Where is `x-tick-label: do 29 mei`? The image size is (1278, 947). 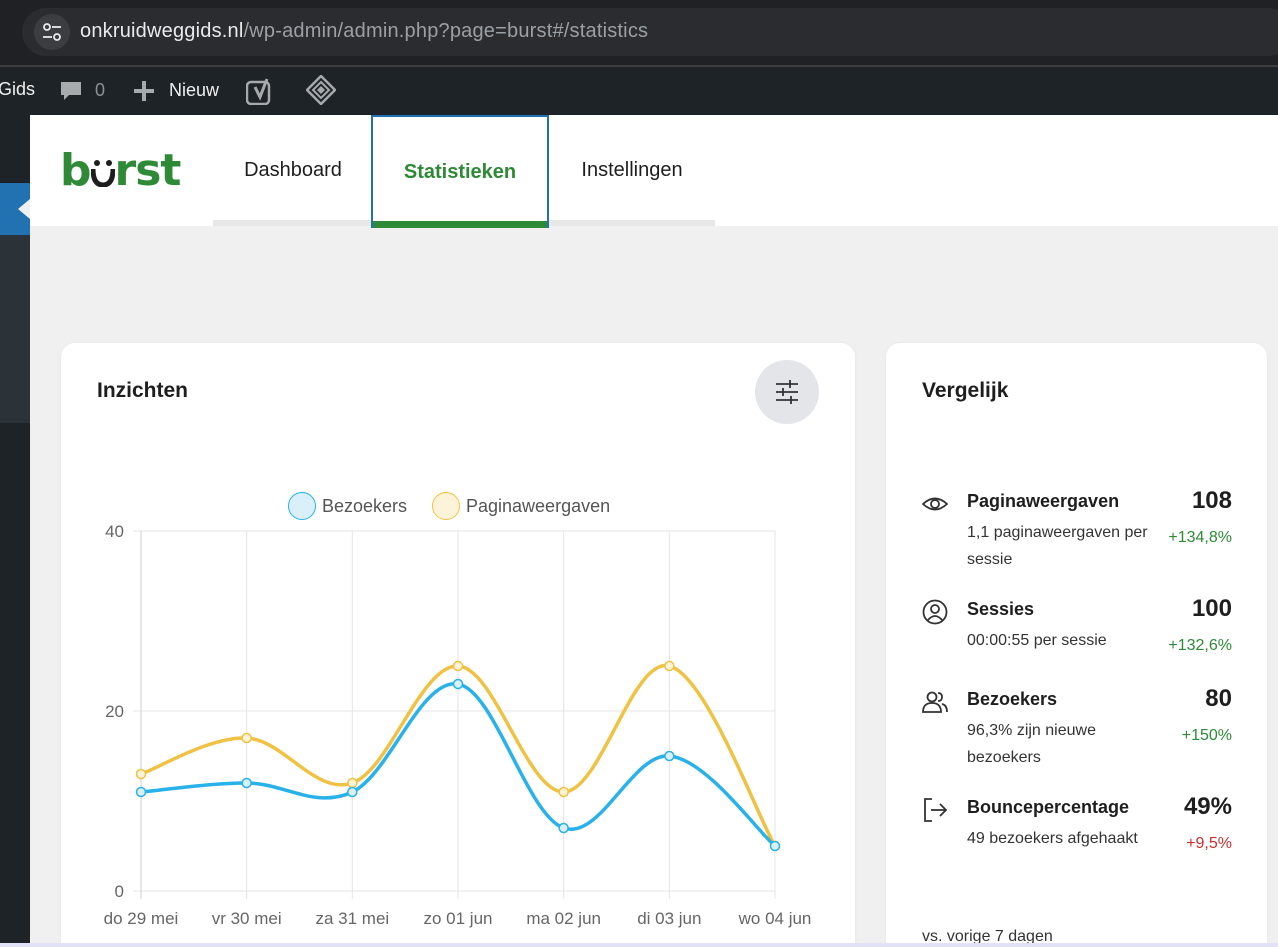
x-tick-label: do 29 mei is located at coordinates (141, 918).